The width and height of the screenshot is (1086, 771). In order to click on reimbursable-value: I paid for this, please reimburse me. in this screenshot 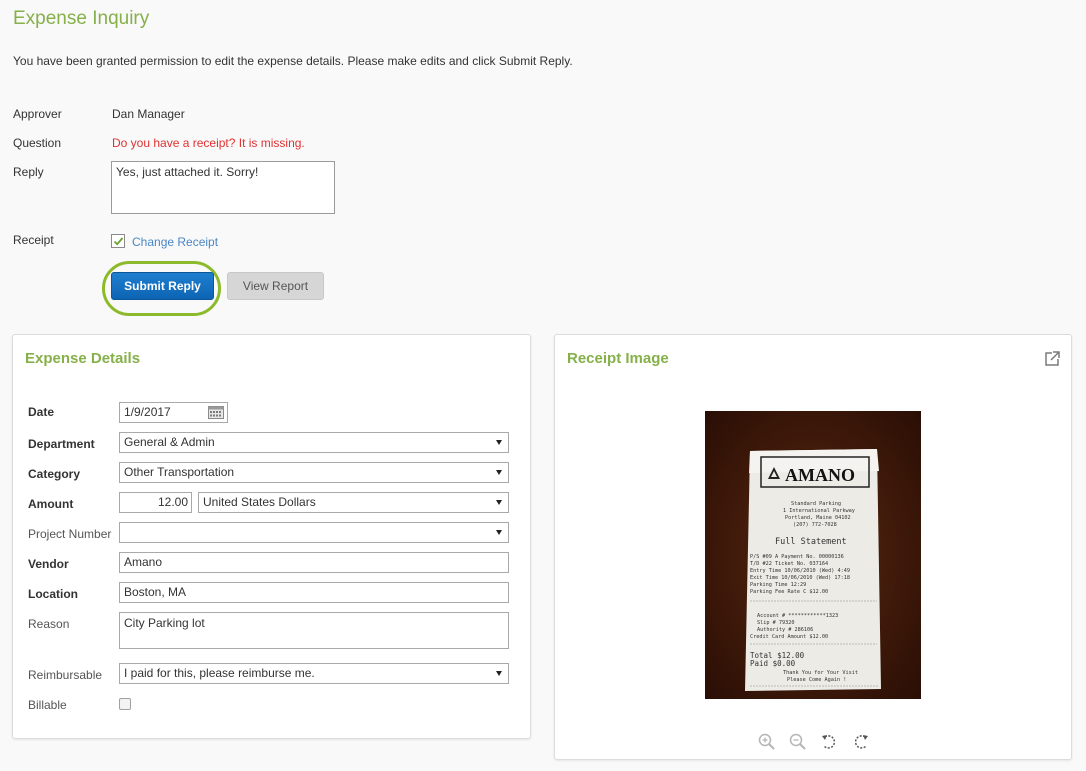, I will do `click(219, 673)`.